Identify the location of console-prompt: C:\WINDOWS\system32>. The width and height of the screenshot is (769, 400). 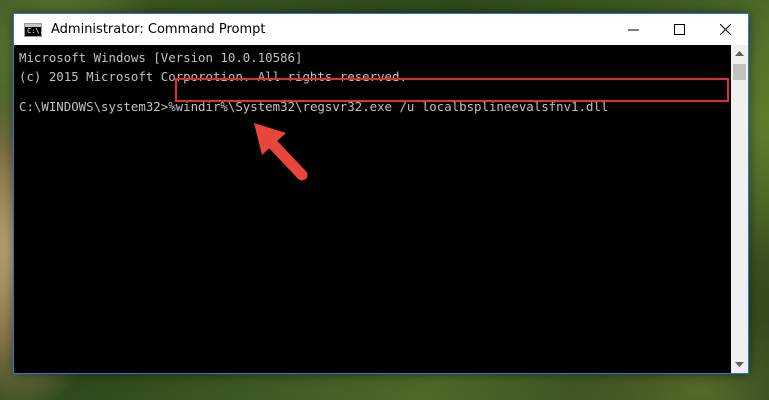
(94, 106).